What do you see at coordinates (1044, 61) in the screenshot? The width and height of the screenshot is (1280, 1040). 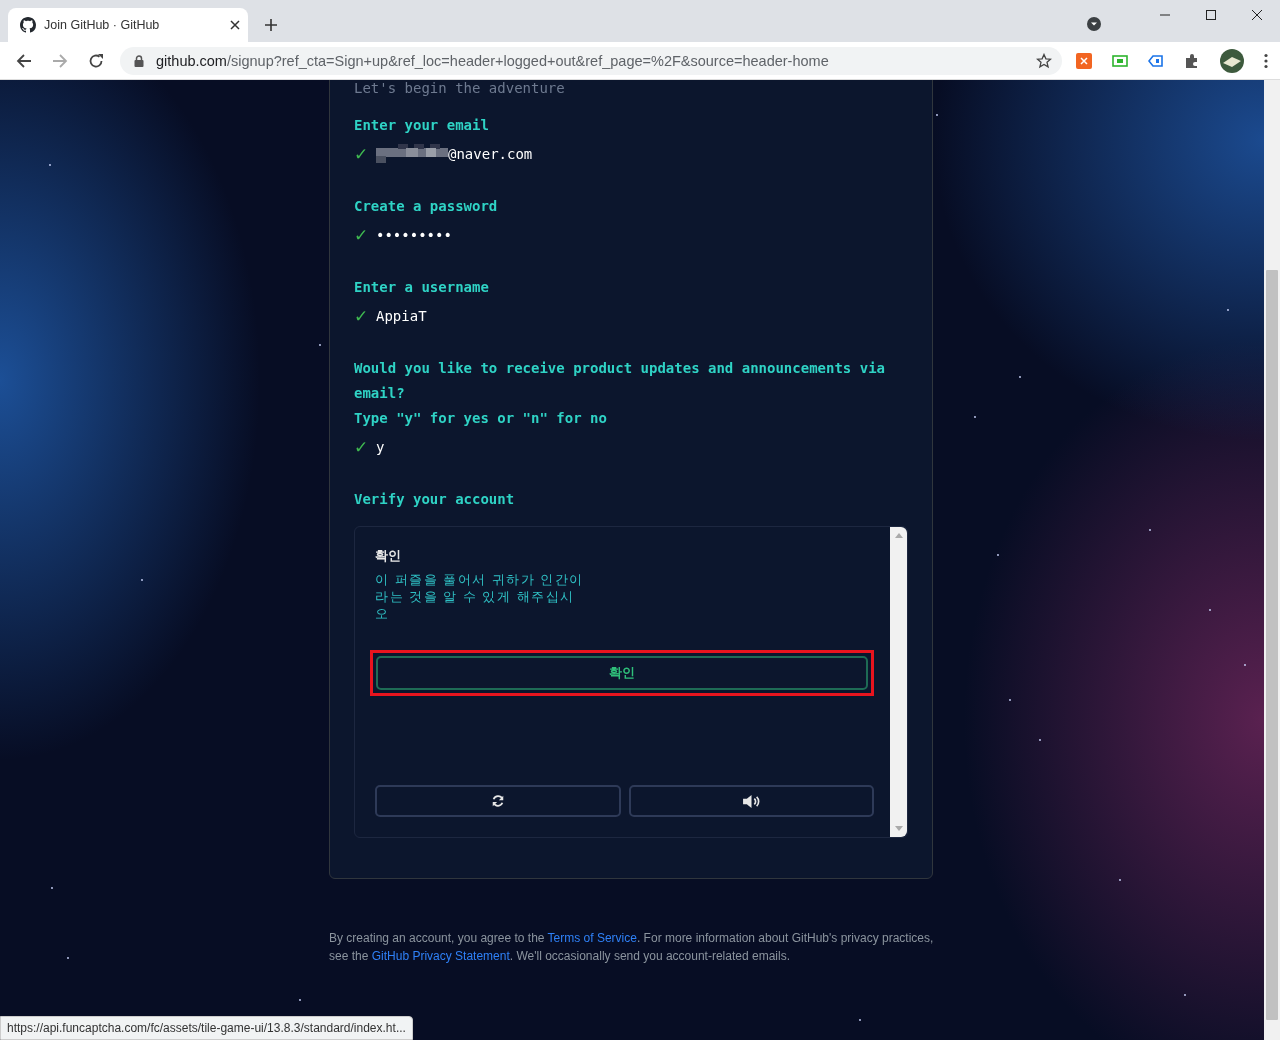 I see `bookmark-star-icon` at bounding box center [1044, 61].